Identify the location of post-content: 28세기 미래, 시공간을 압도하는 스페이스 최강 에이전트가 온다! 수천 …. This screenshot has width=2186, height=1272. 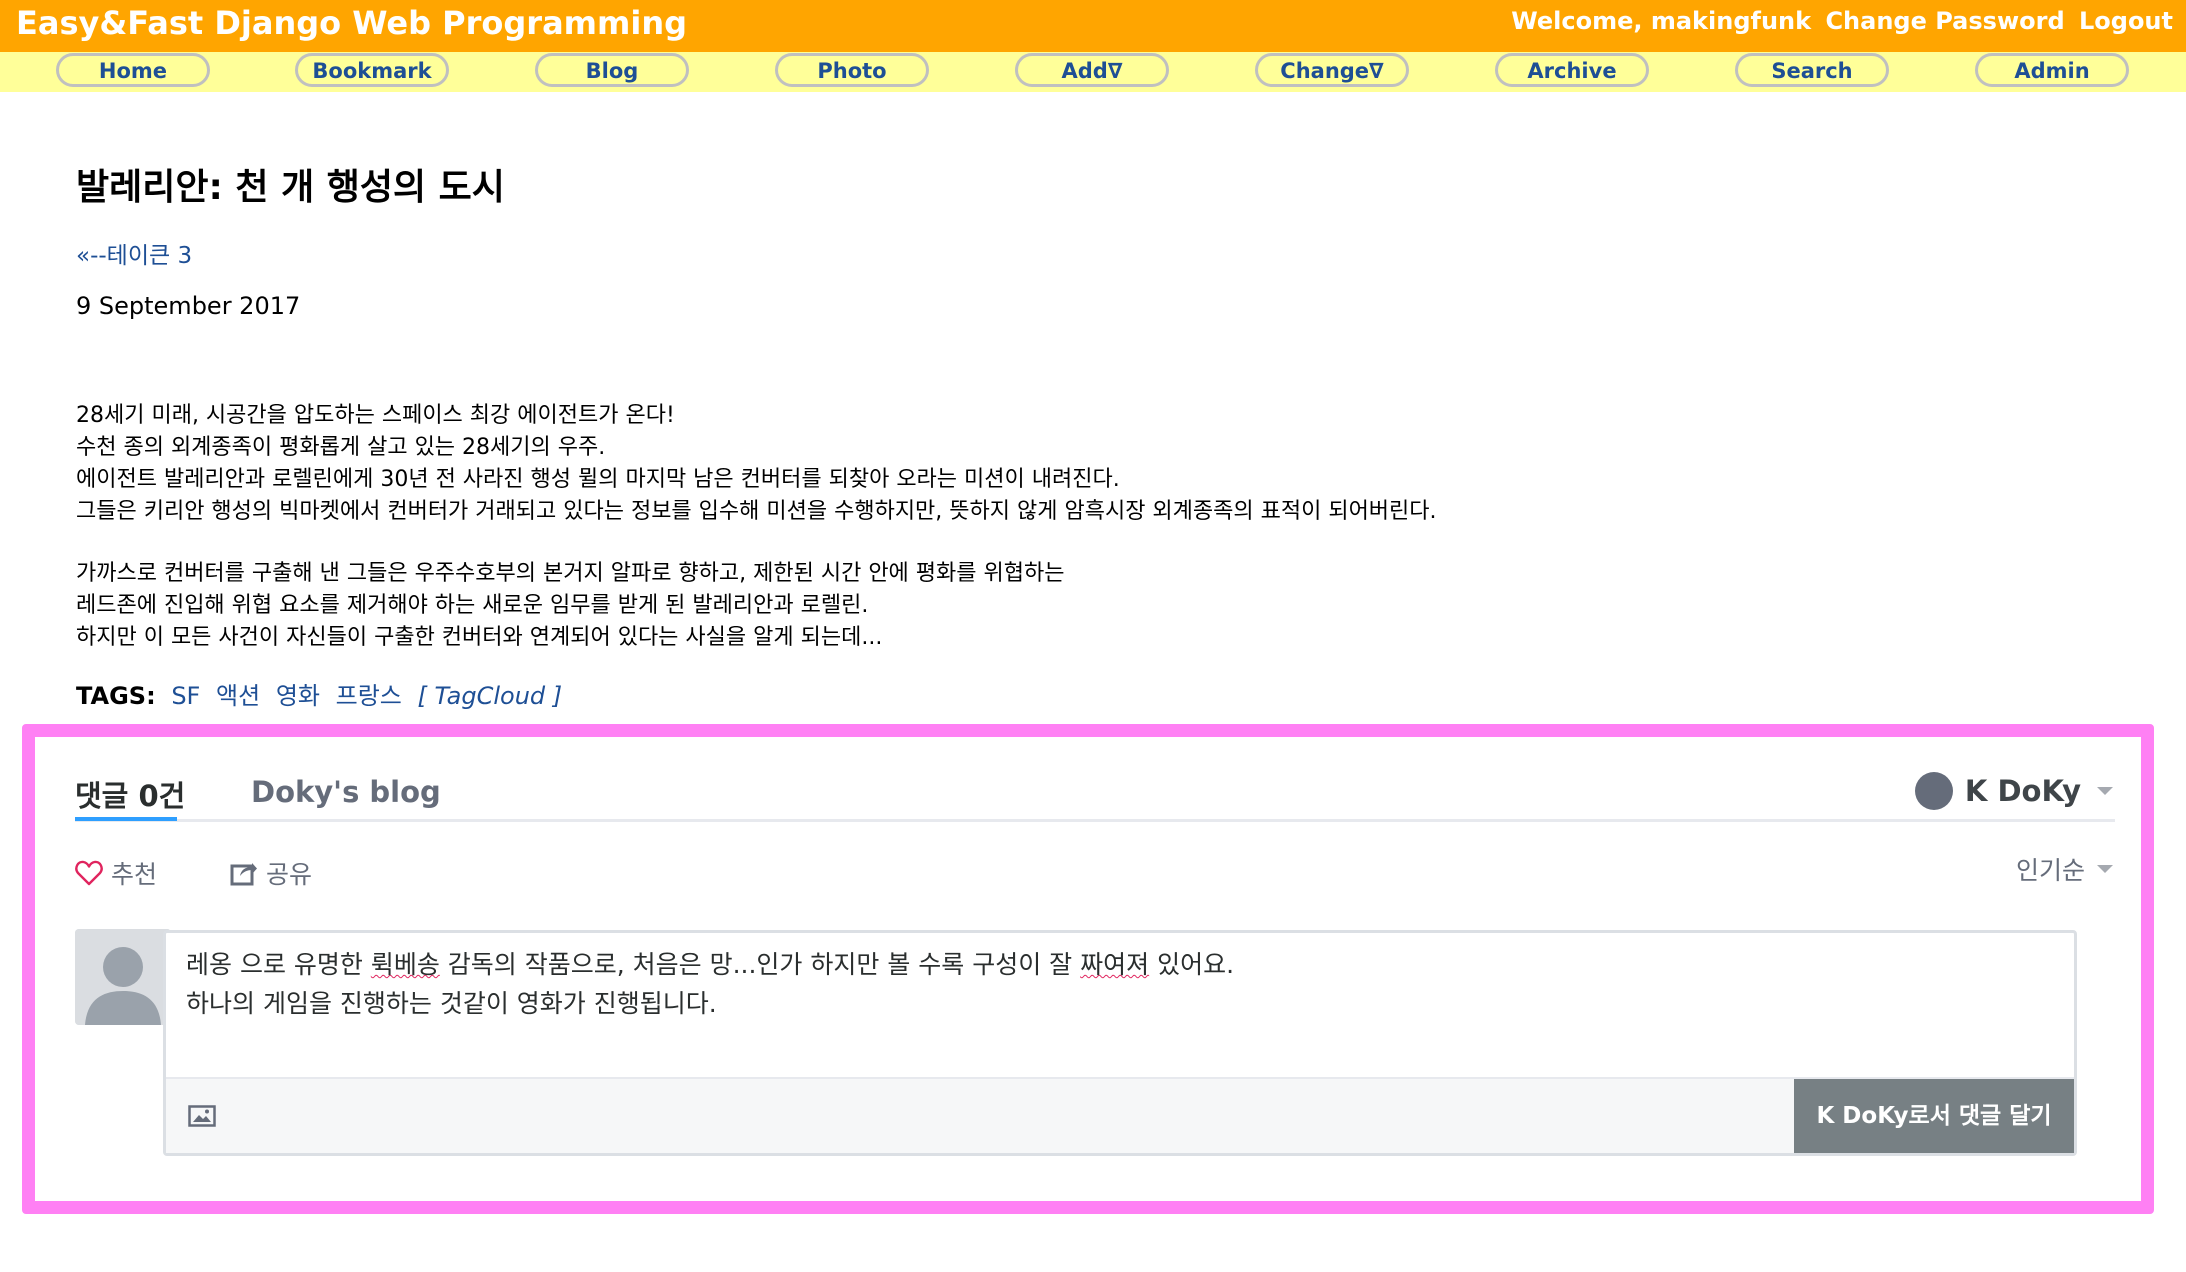
(756, 527).